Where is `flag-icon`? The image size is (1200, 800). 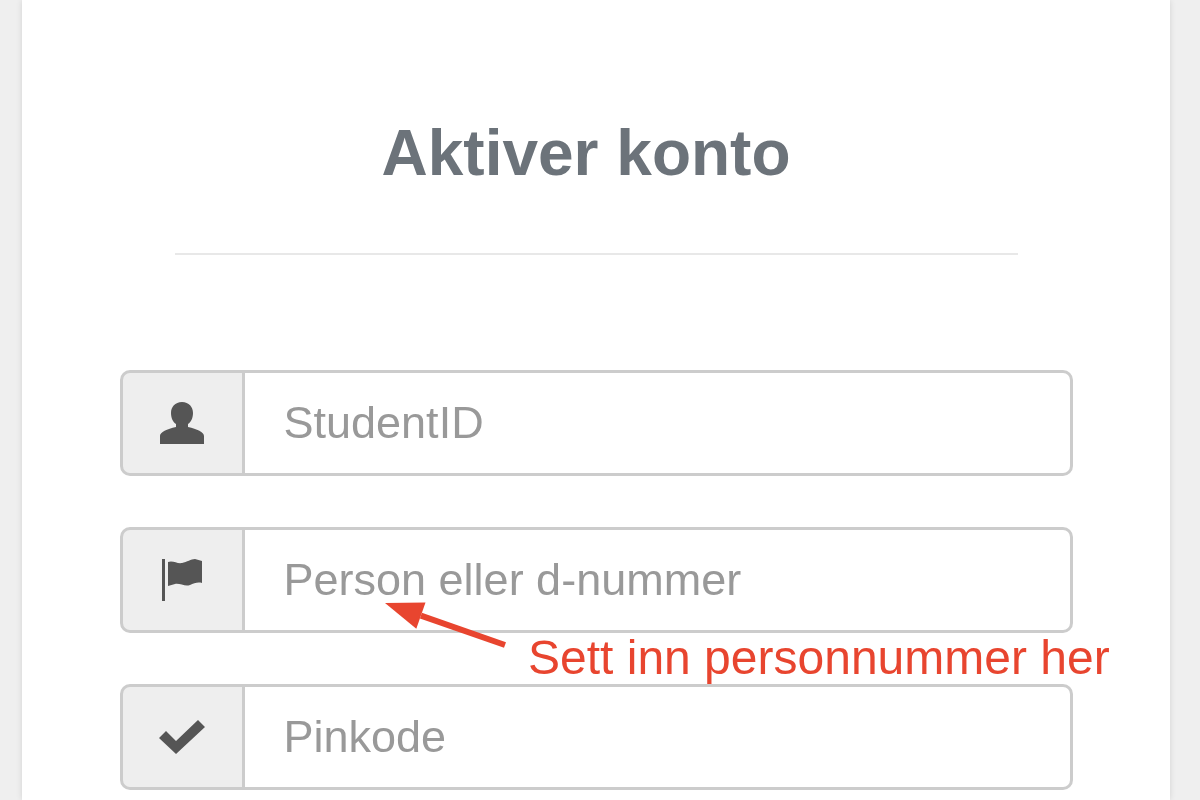 flag-icon is located at coordinates (182, 580).